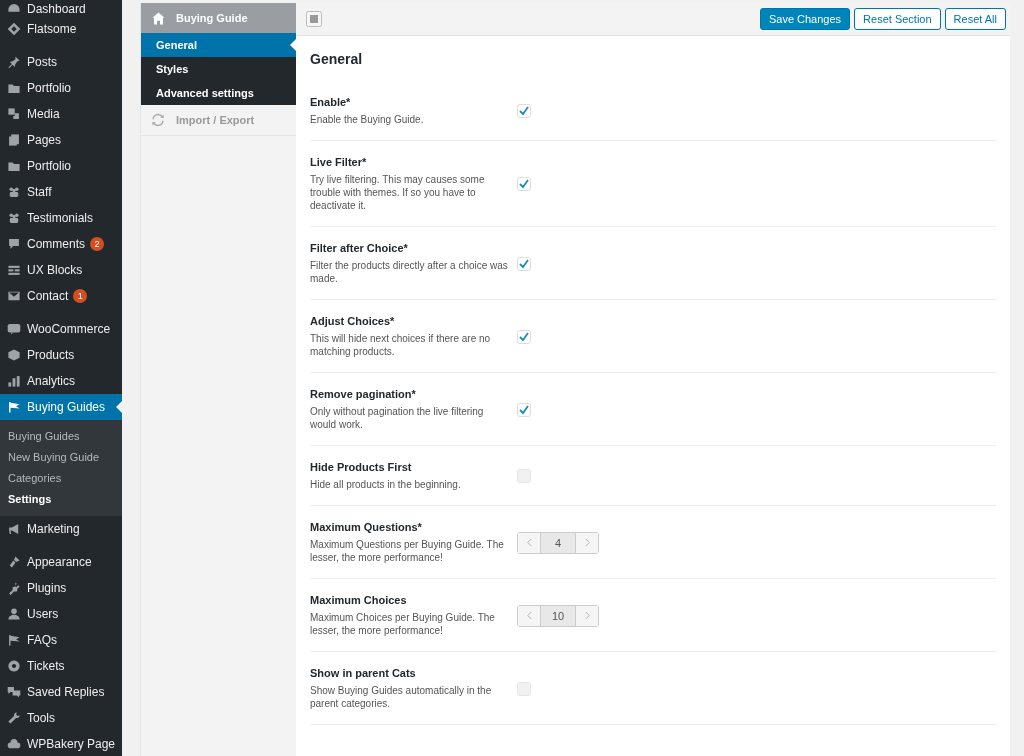 This screenshot has height=756, width=1024. I want to click on section-tab: Advanced settings, so click(218, 93).